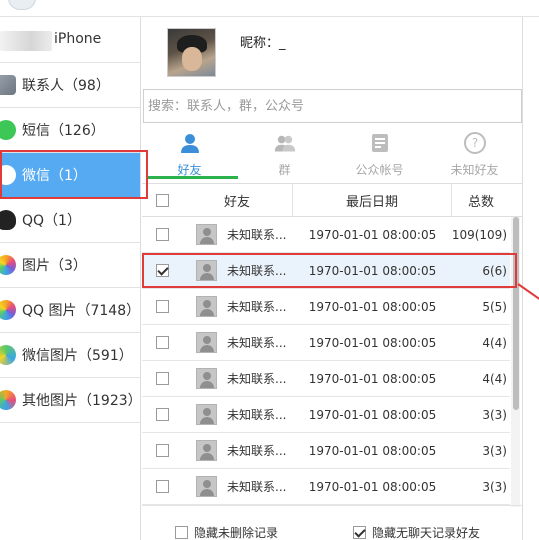  I want to click on search-box, so click(332, 106).